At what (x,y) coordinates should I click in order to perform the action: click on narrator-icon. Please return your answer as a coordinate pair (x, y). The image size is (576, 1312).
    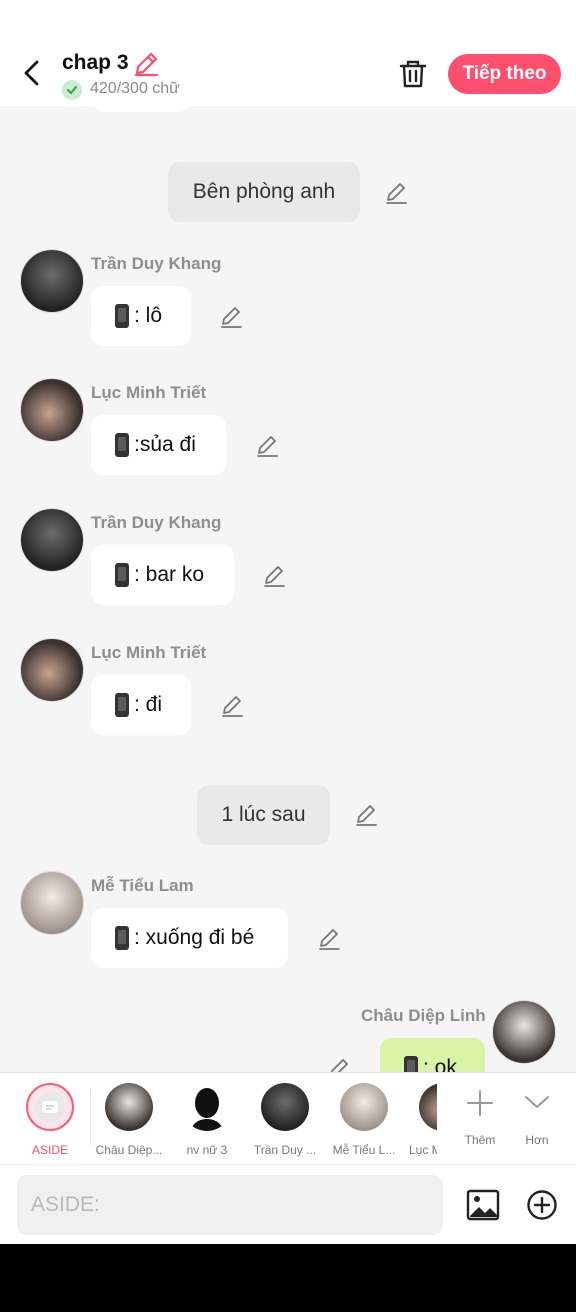
    Looking at the image, I should click on (50, 1107).